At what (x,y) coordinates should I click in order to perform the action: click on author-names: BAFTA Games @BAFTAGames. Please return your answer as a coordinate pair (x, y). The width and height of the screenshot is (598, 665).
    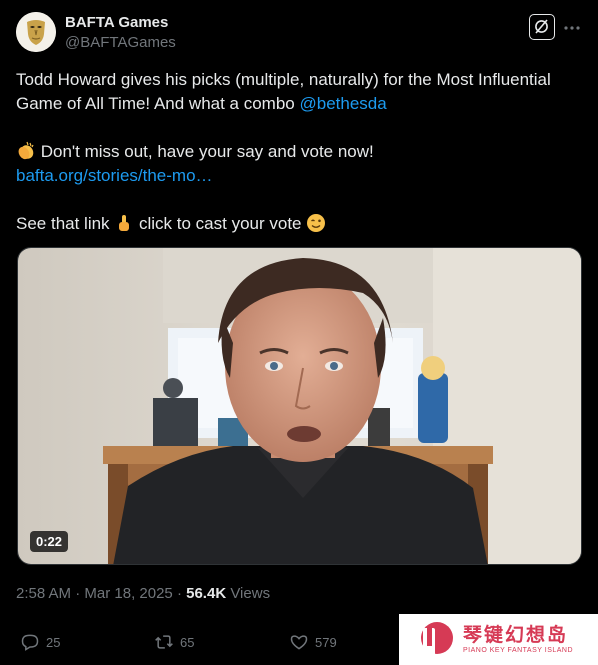
    Looking at the image, I should click on (120, 33).